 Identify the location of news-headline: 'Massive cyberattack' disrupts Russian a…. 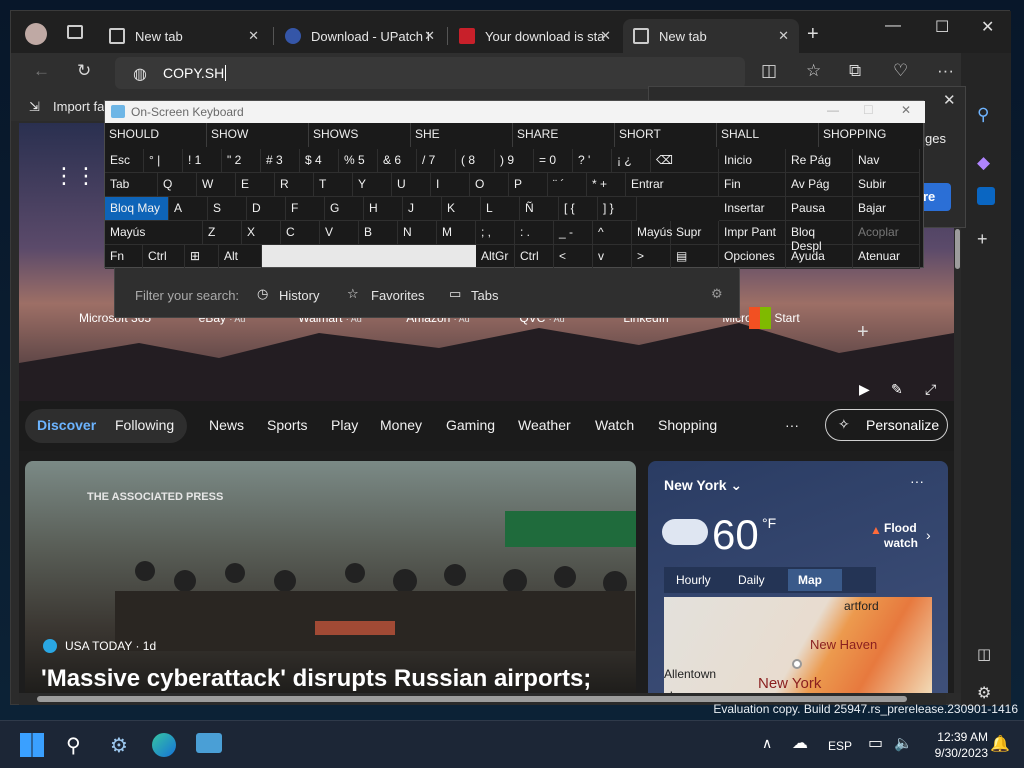
(316, 679).